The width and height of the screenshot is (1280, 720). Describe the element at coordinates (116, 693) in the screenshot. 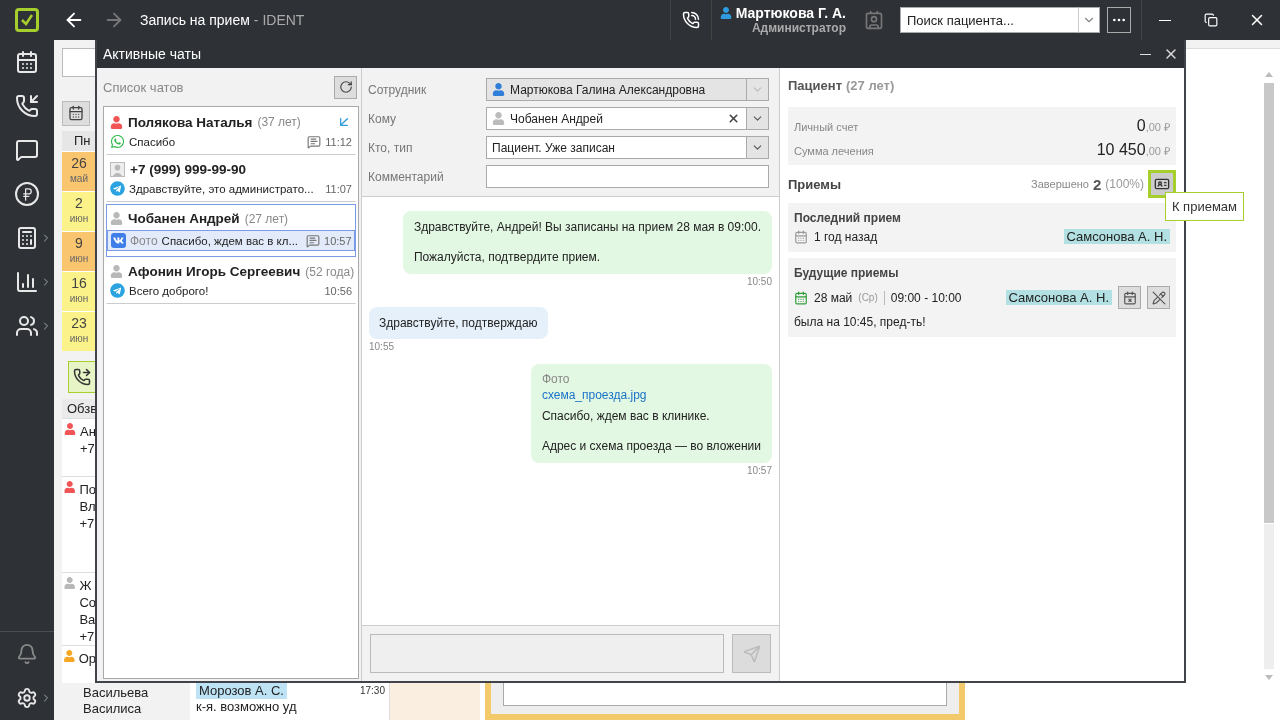

I see `patient-name: Васильева` at that location.